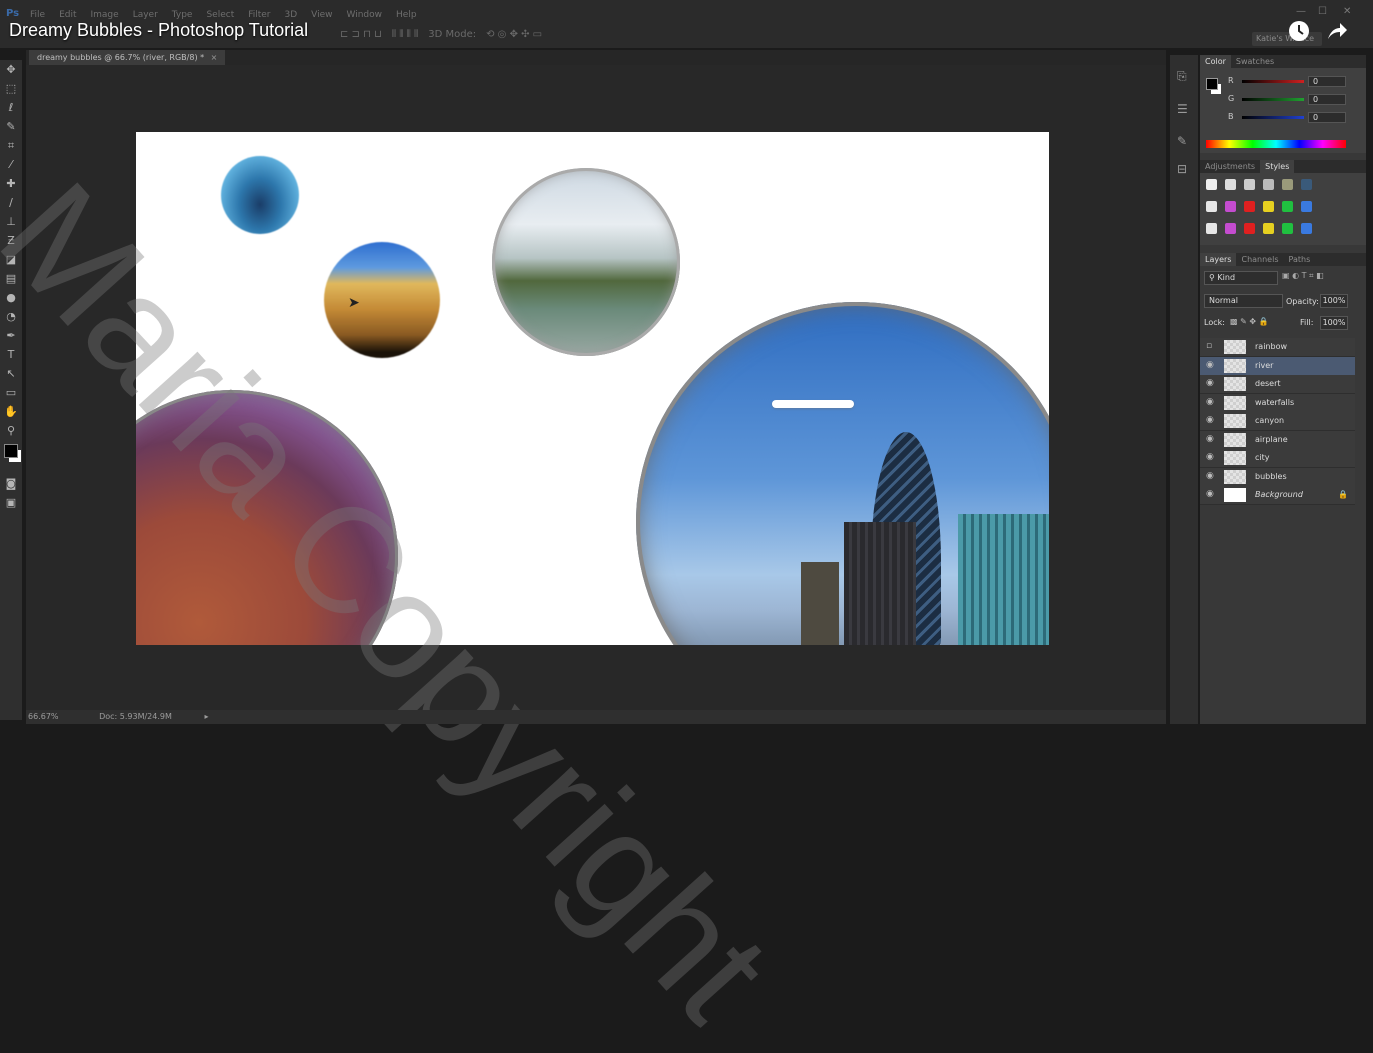 Image resolution: width=1373 pixels, height=1053 pixels. I want to click on color-swatches, so click(11, 457).